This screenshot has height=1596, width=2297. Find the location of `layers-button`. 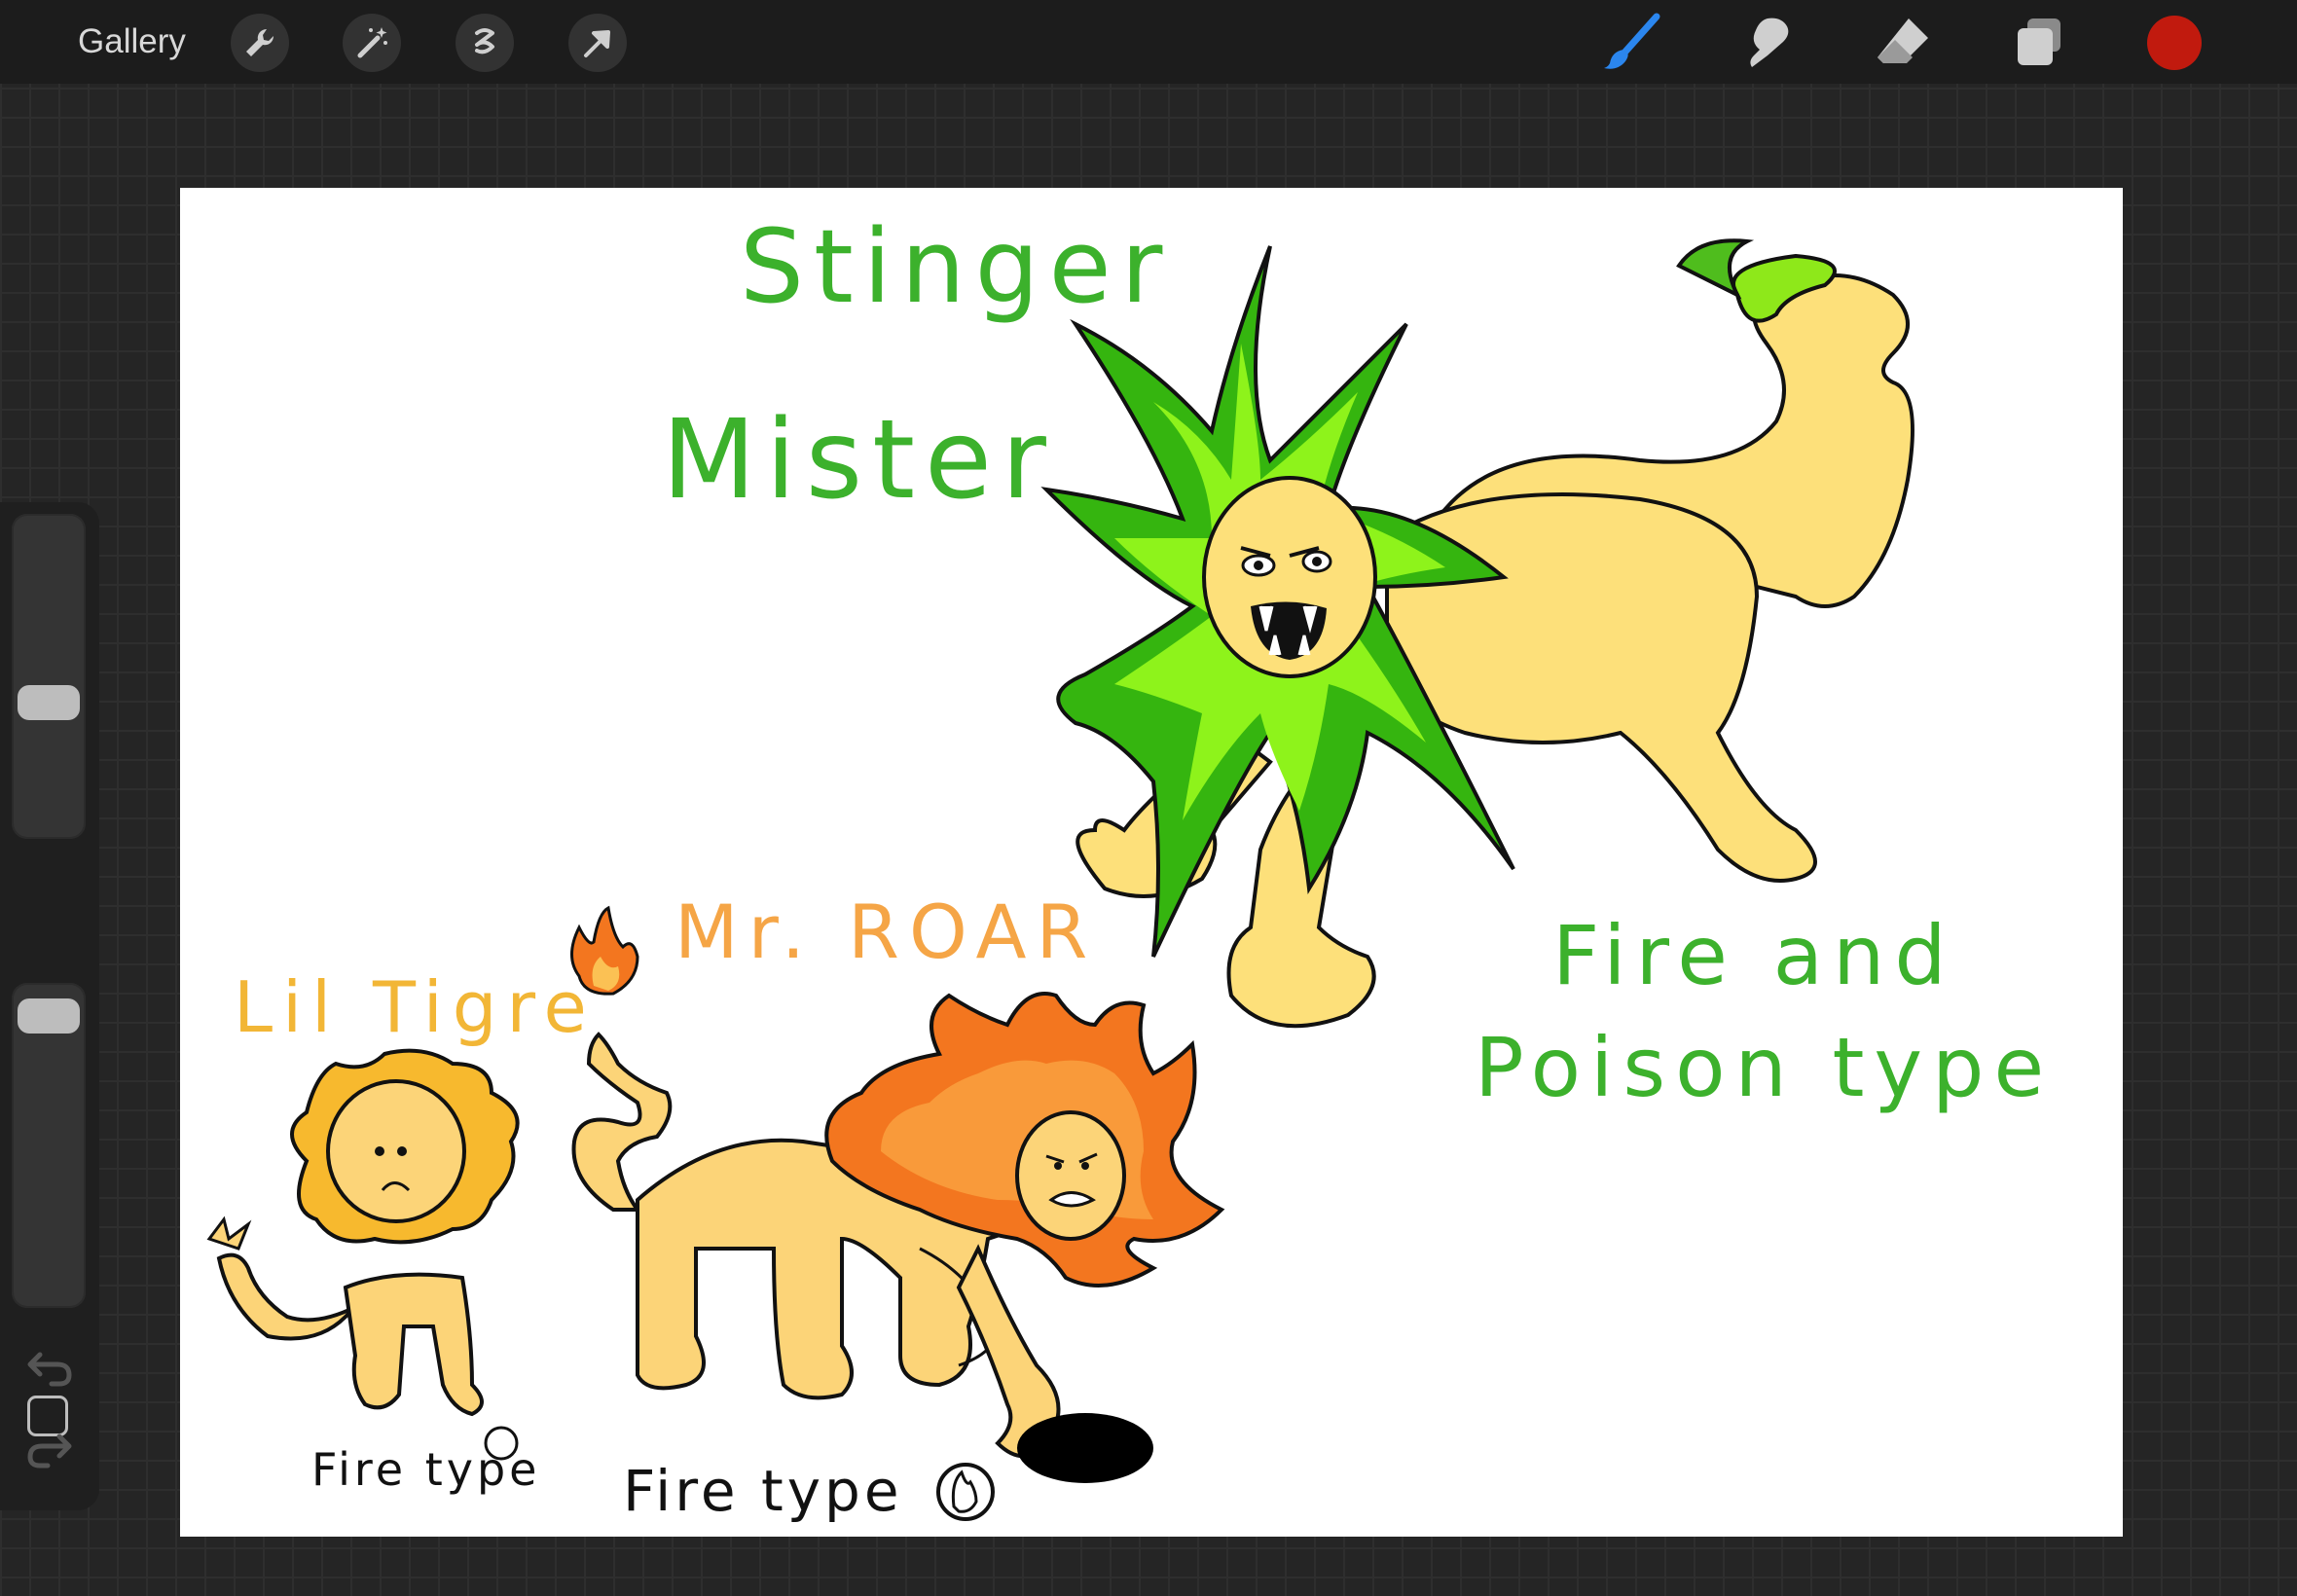

layers-button is located at coordinates (2039, 42).